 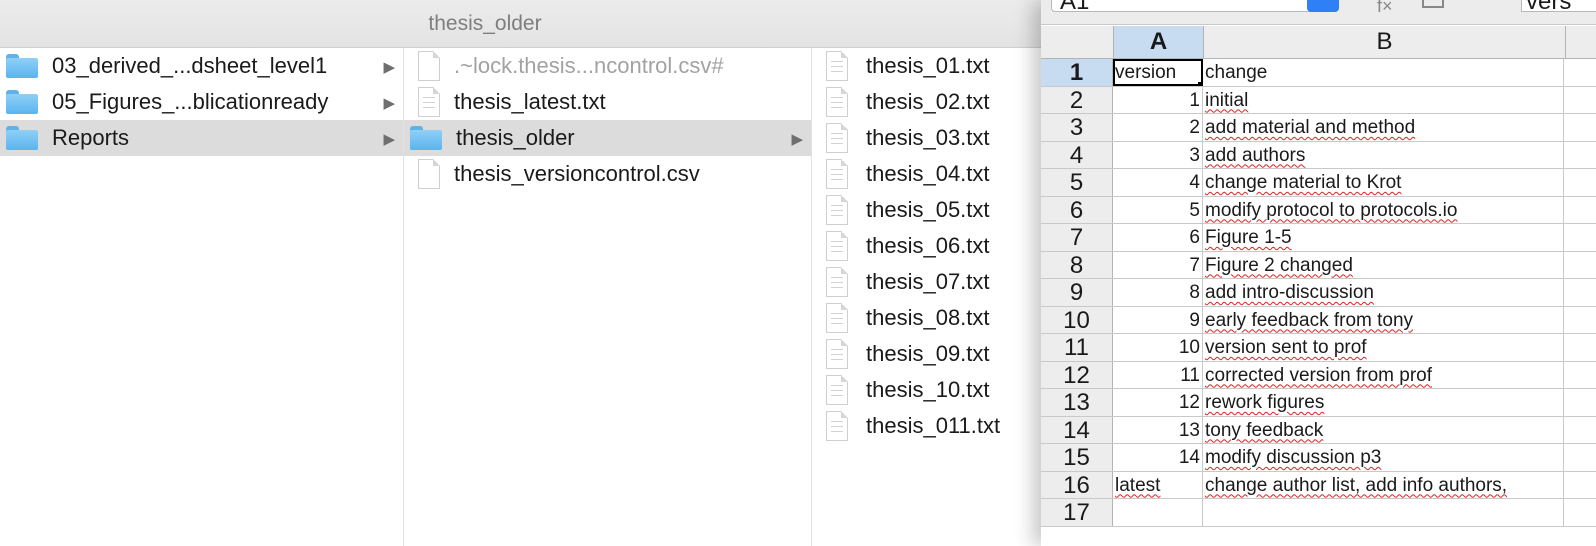 What do you see at coordinates (1158, 347) in the screenshot?
I see `cell-a: 10` at bounding box center [1158, 347].